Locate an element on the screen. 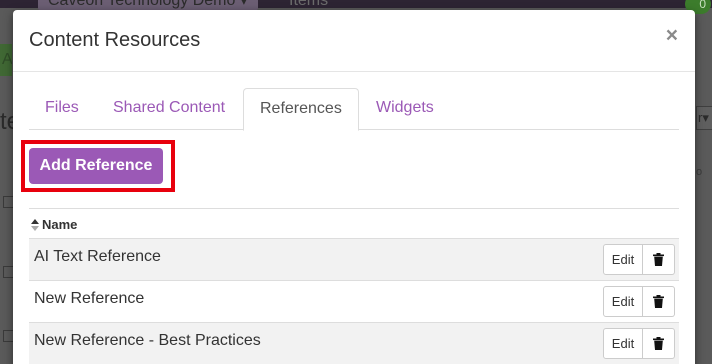 This screenshot has width=712, height=364. resource-tabs: Files Shared Content References Widgets is located at coordinates (354, 109).